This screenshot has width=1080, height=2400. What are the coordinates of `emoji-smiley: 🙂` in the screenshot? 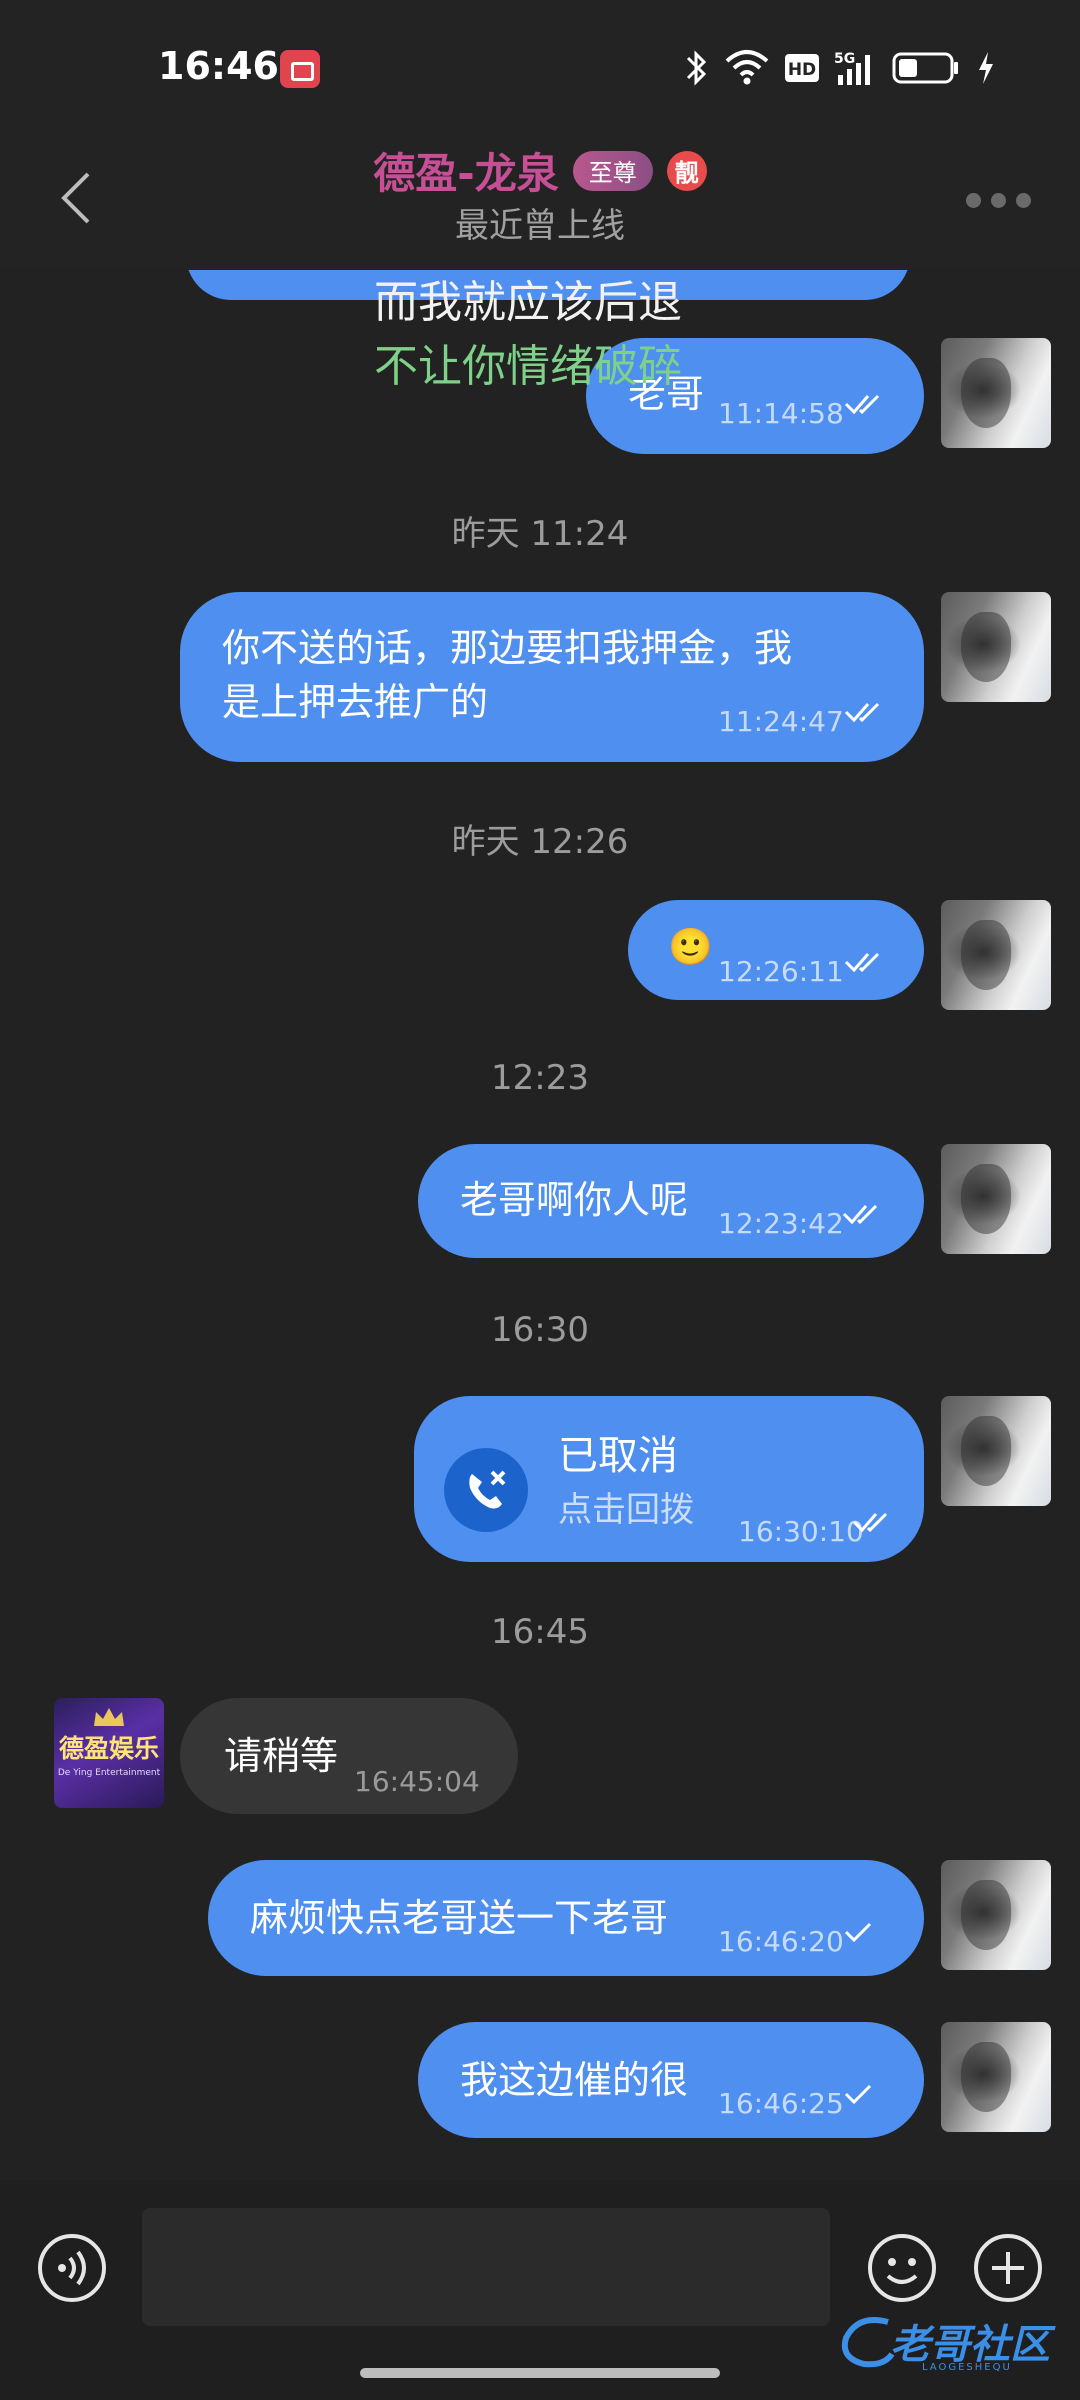 It's located at (690, 947).